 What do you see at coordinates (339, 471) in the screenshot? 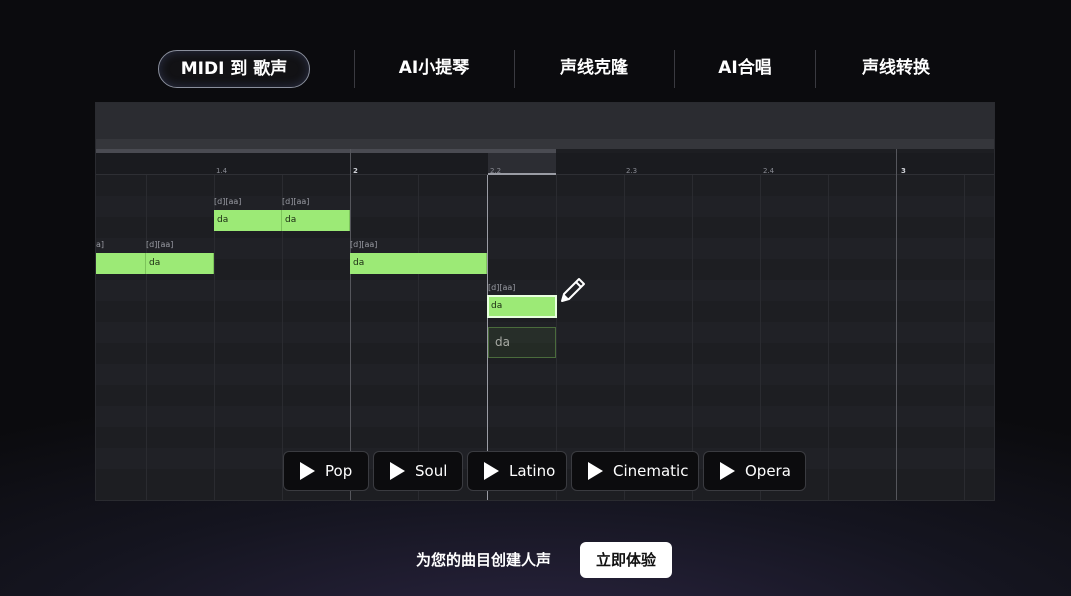
I see `style-label: Pop` at bounding box center [339, 471].